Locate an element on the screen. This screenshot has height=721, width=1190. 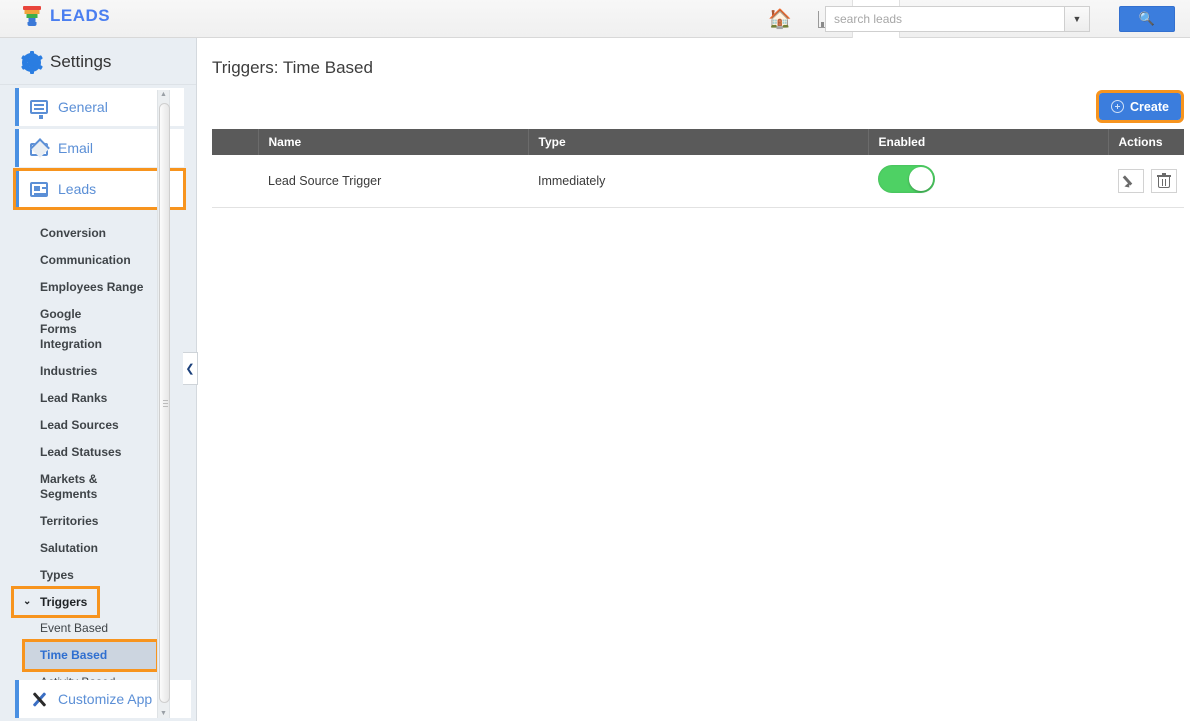
tools-icon is located at coordinates (39, 699).